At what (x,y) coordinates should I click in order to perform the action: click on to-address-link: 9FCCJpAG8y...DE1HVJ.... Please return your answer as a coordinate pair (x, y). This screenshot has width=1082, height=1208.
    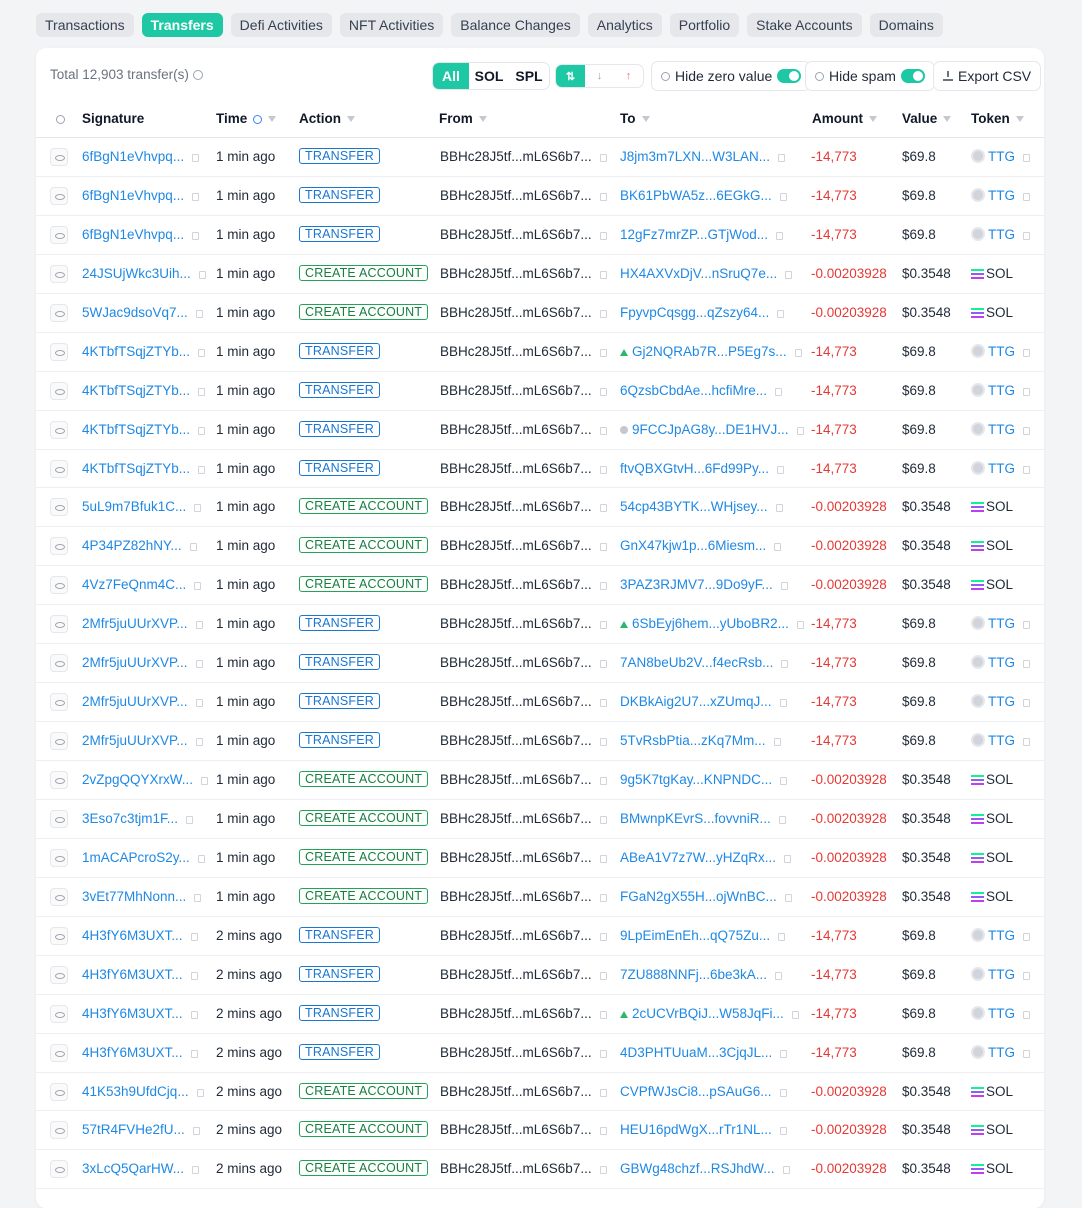
    Looking at the image, I should click on (710, 429).